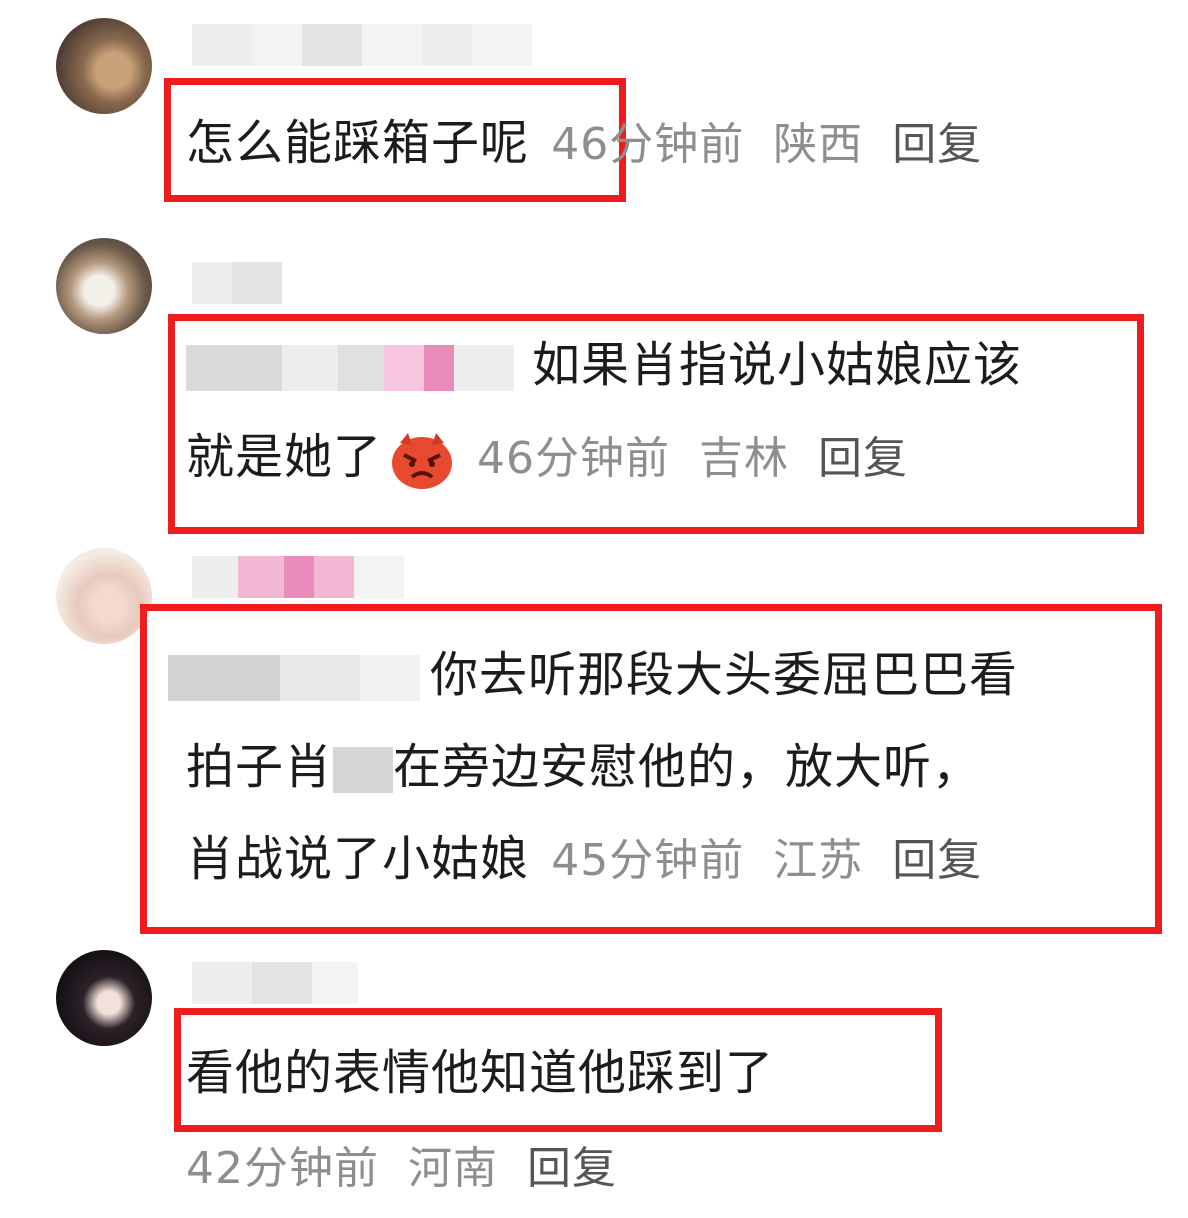  What do you see at coordinates (422, 461) in the screenshot?
I see `angry-face-icon` at bounding box center [422, 461].